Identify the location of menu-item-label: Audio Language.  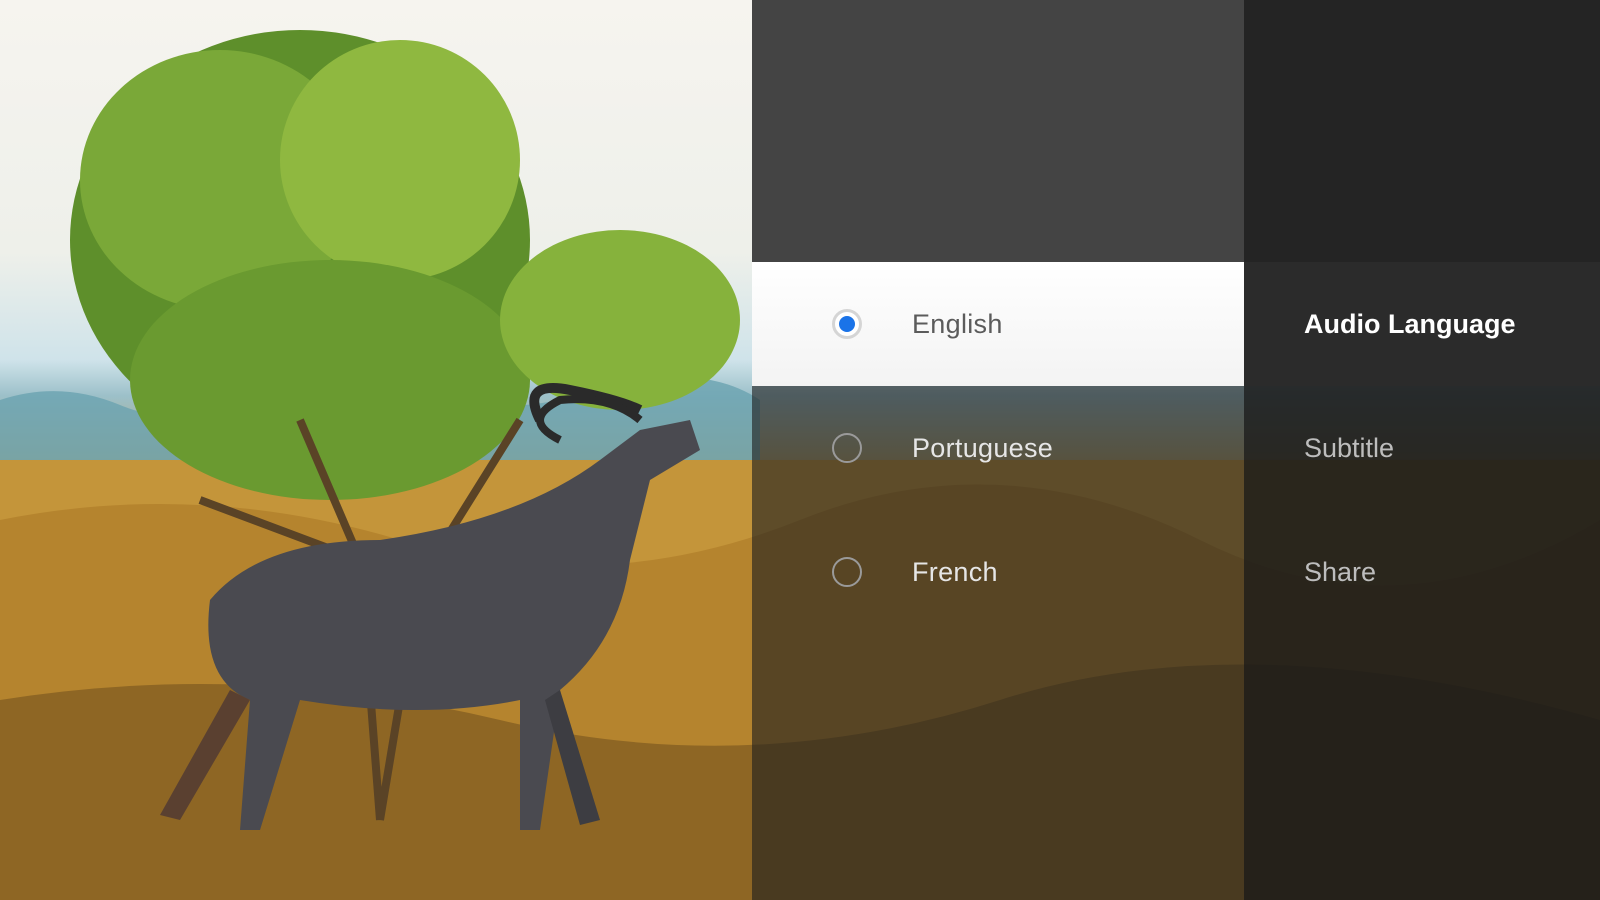
(1410, 323).